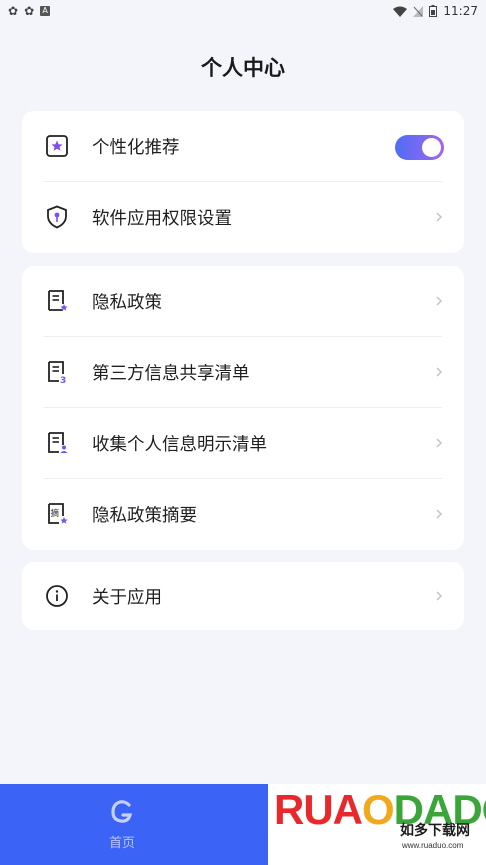 Image resolution: width=486 pixels, height=865 pixels. What do you see at coordinates (243, 514) in the screenshot?
I see `privacy-summary-row: 摘 隐私政策摘要` at bounding box center [243, 514].